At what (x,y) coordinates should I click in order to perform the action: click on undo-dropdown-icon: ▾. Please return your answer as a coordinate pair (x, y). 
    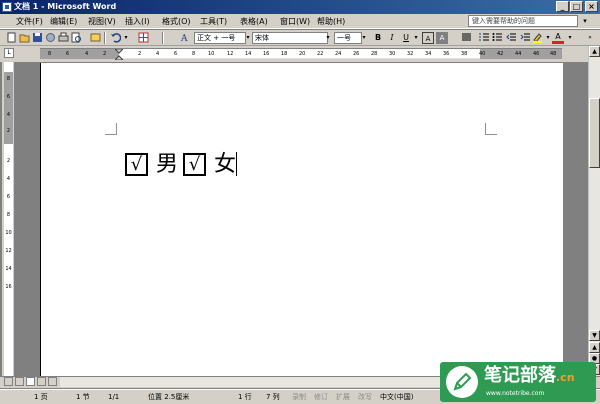
    Looking at the image, I should click on (126, 38).